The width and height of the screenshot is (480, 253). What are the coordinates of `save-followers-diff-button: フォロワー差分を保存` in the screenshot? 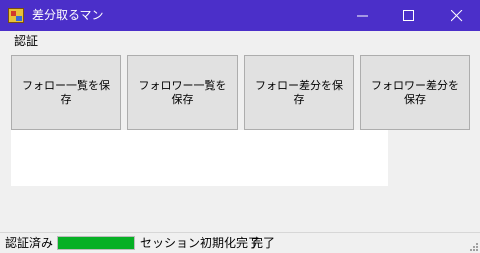 It's located at (415, 92).